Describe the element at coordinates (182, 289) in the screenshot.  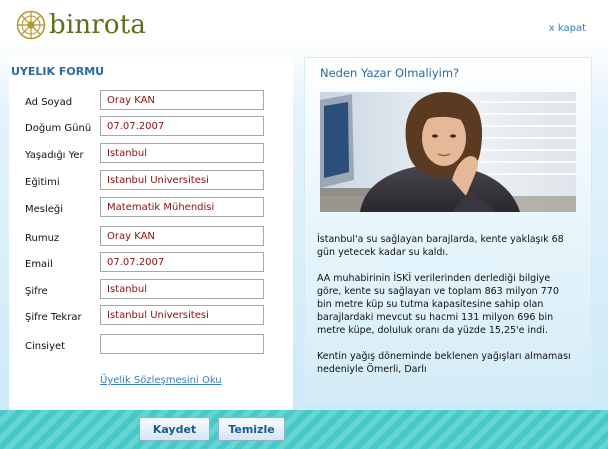
I see `sifre-input` at that location.